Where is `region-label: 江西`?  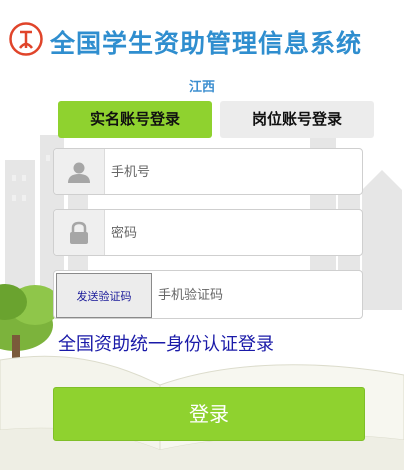
region-label: 江西 is located at coordinates (201, 87).